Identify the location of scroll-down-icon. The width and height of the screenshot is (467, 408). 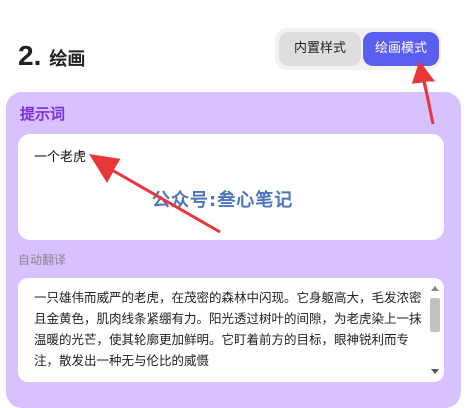
(435, 371).